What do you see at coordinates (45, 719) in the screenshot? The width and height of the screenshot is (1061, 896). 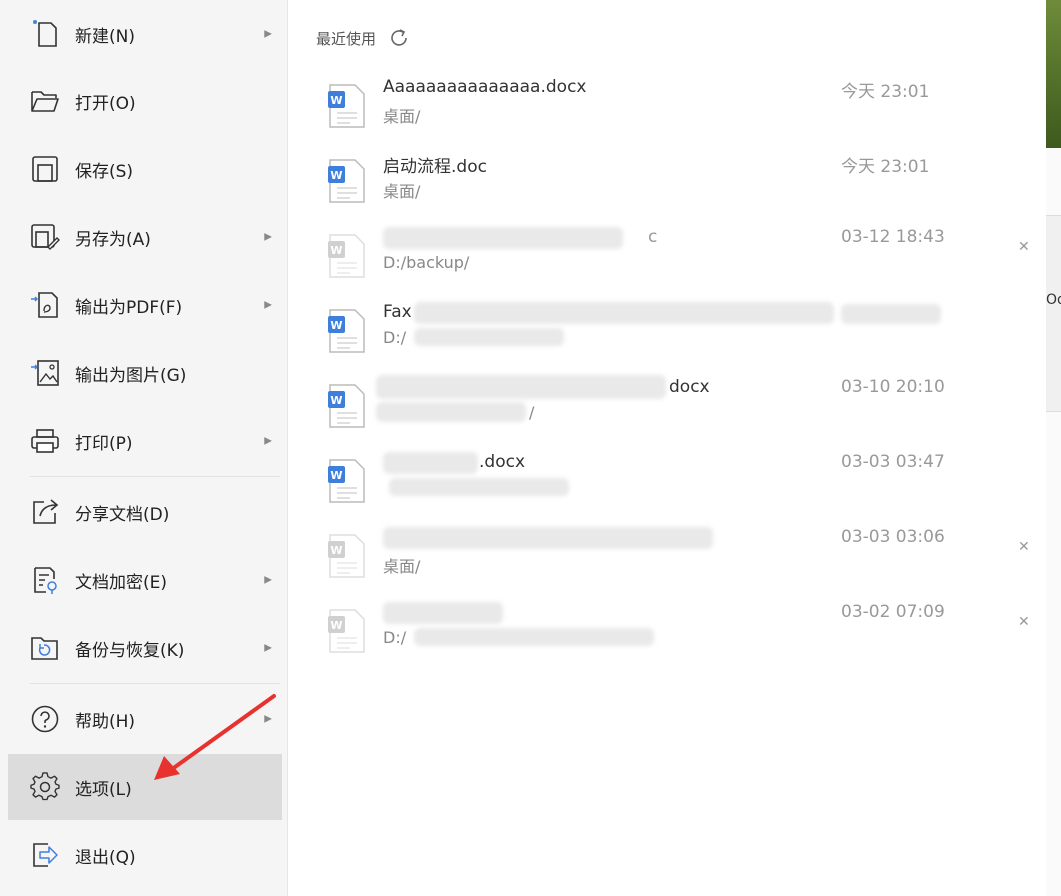 I see `help-icon` at bounding box center [45, 719].